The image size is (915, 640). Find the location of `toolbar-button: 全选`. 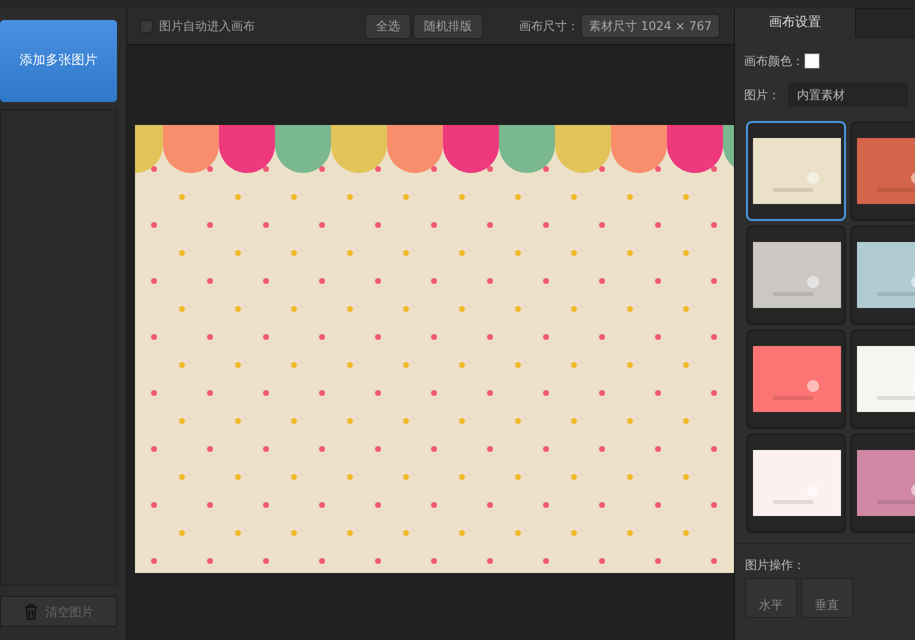

toolbar-button: 全选 is located at coordinates (388, 26).